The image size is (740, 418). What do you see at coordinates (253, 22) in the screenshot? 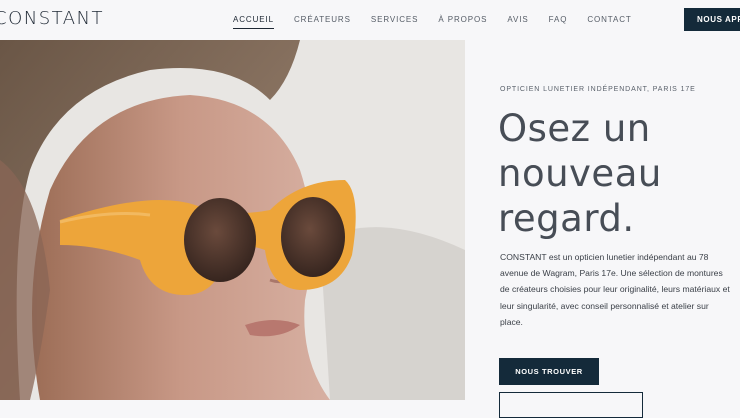
I see `nav-accueil: ACCUEIL` at bounding box center [253, 22].